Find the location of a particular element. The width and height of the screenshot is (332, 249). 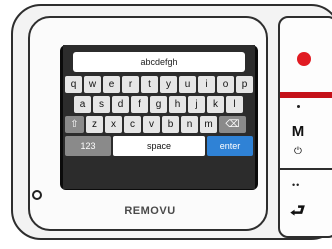

key-o: o is located at coordinates (225, 84).